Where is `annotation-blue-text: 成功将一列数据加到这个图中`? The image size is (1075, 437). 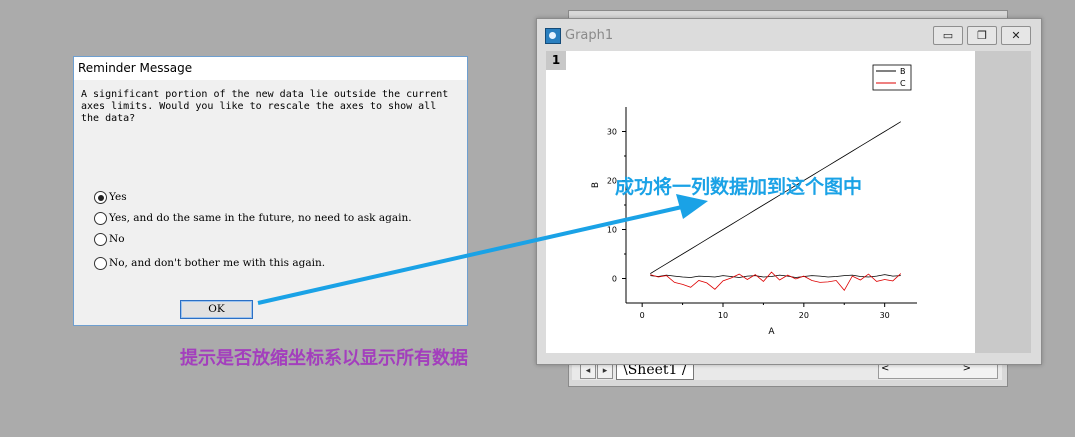 annotation-blue-text: 成功将一列数据加到这个图中 is located at coordinates (739, 187).